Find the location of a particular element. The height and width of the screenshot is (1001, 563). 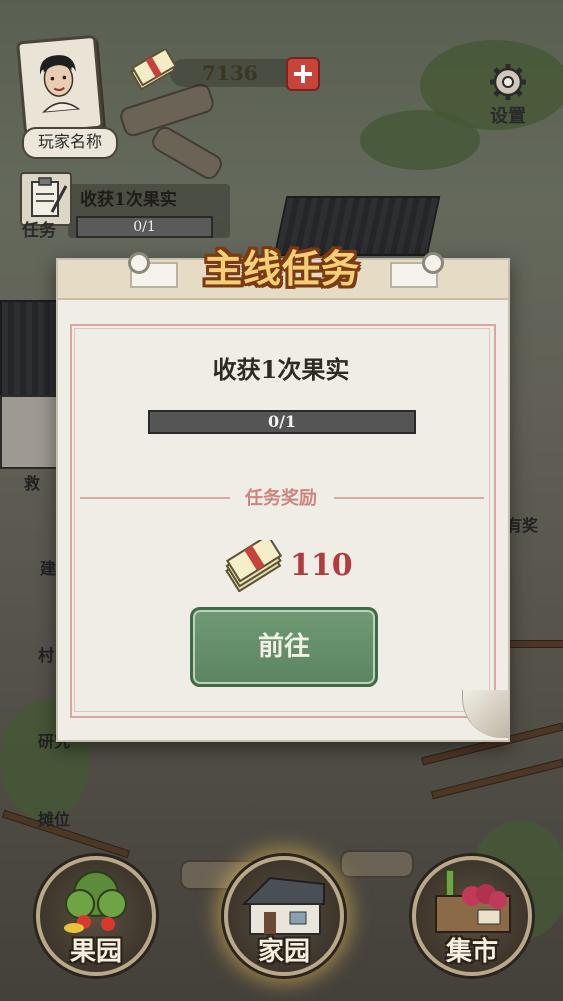

money-amount: 7136 is located at coordinates (230, 73).